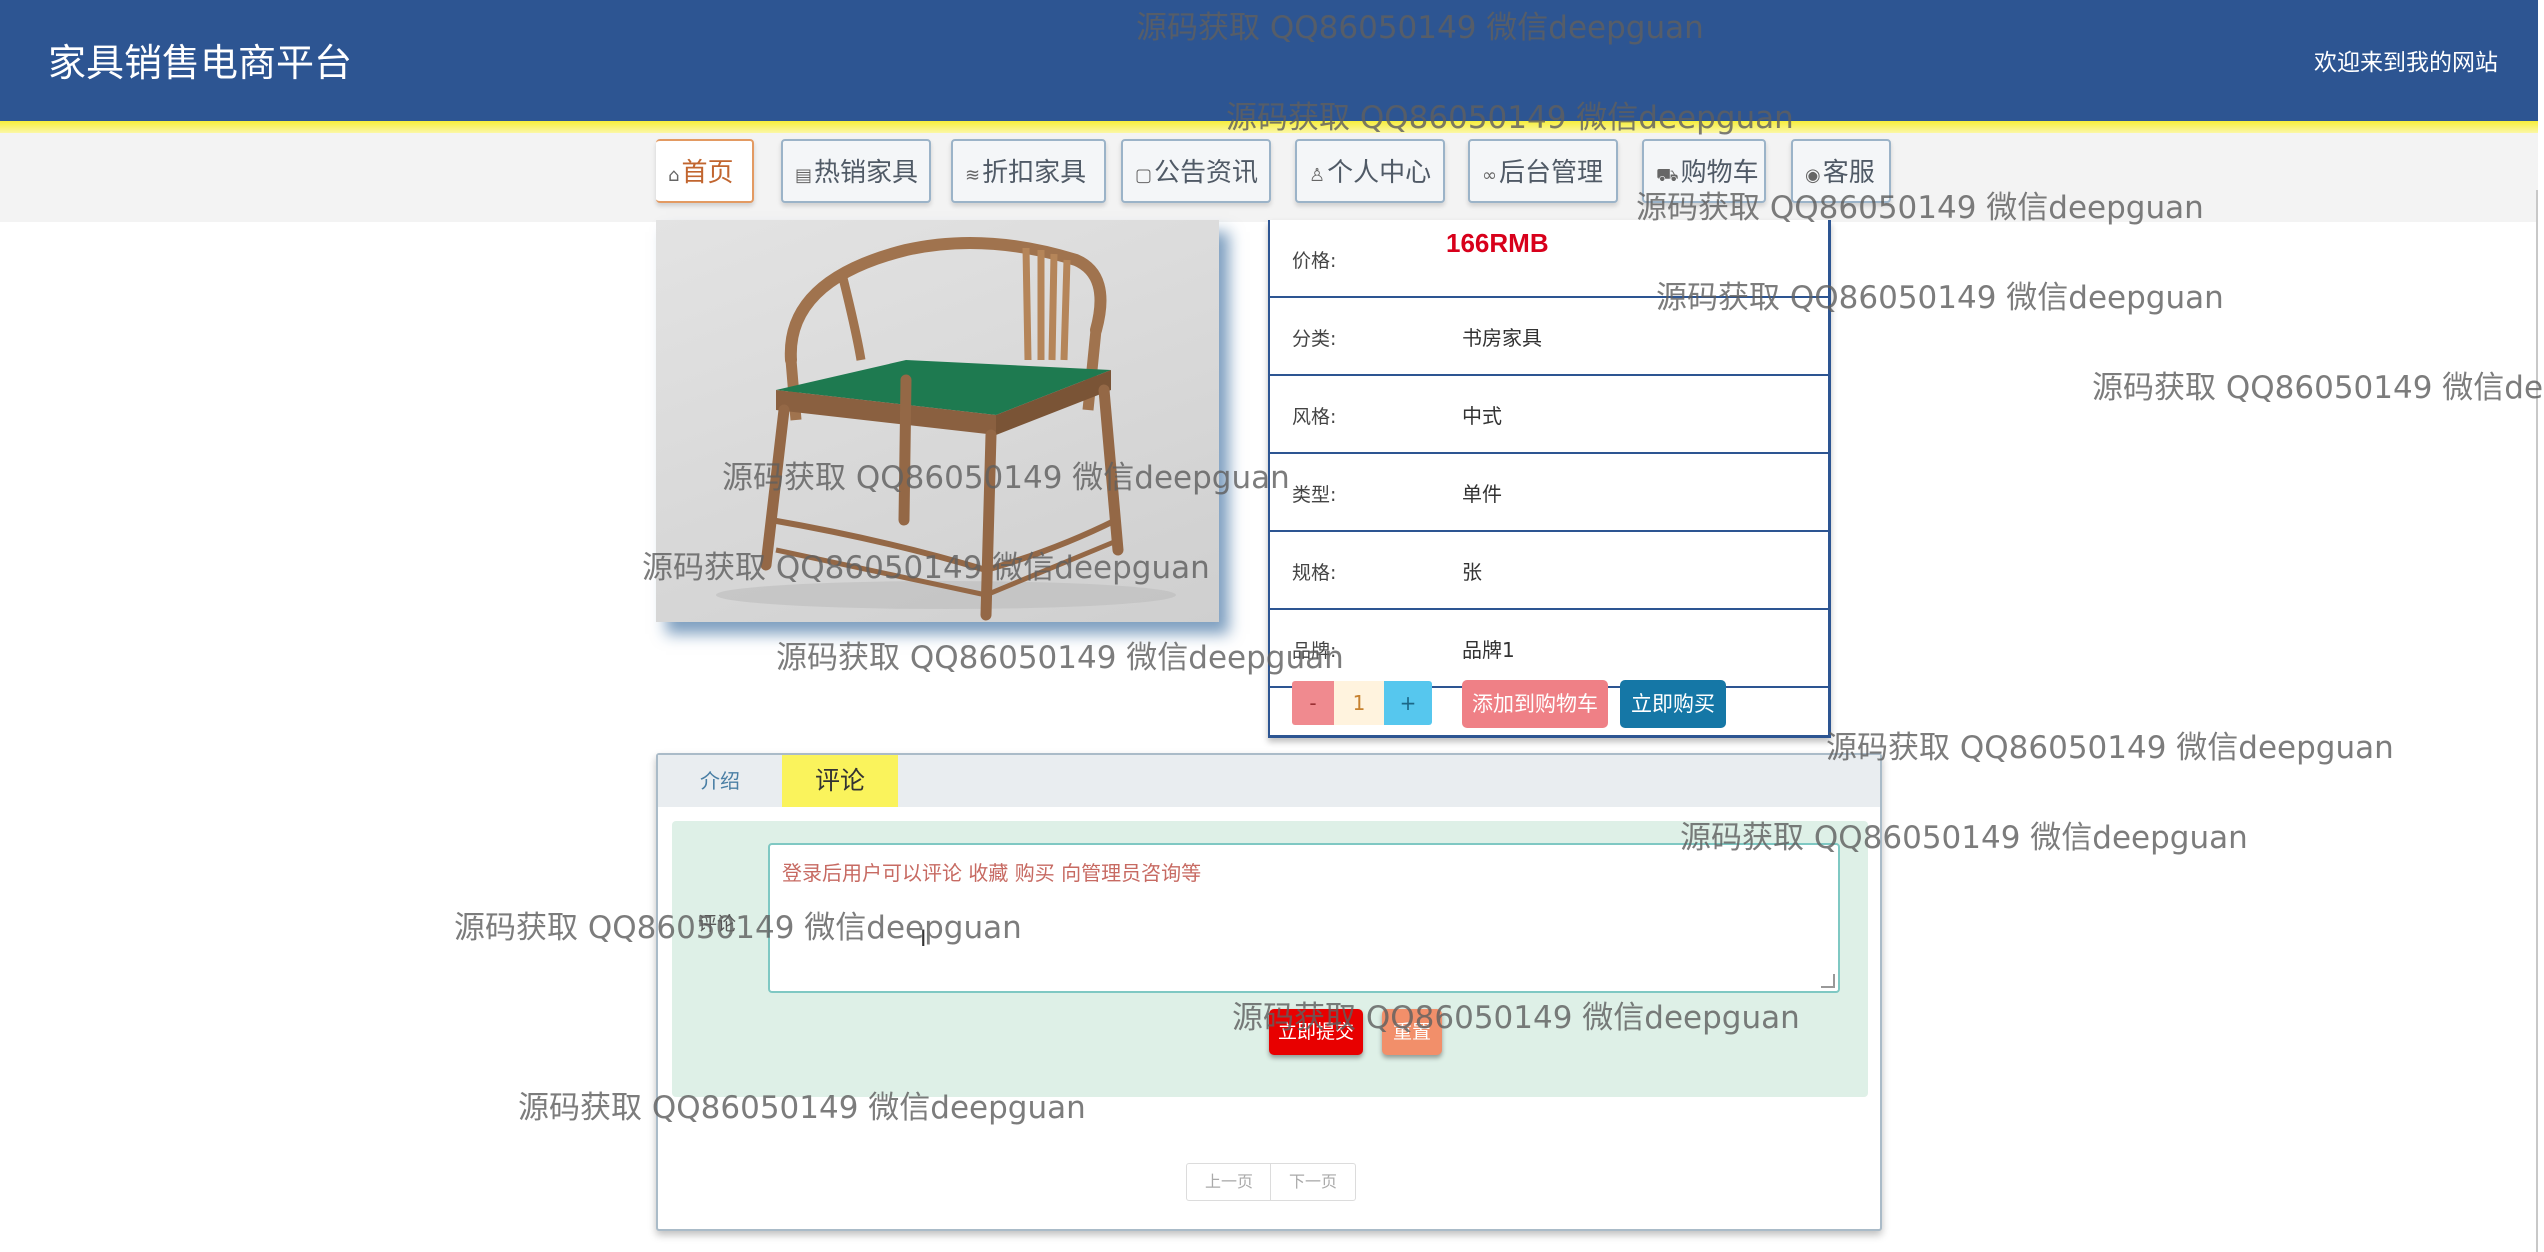  I want to click on product-icon: ▤, so click(804, 175).